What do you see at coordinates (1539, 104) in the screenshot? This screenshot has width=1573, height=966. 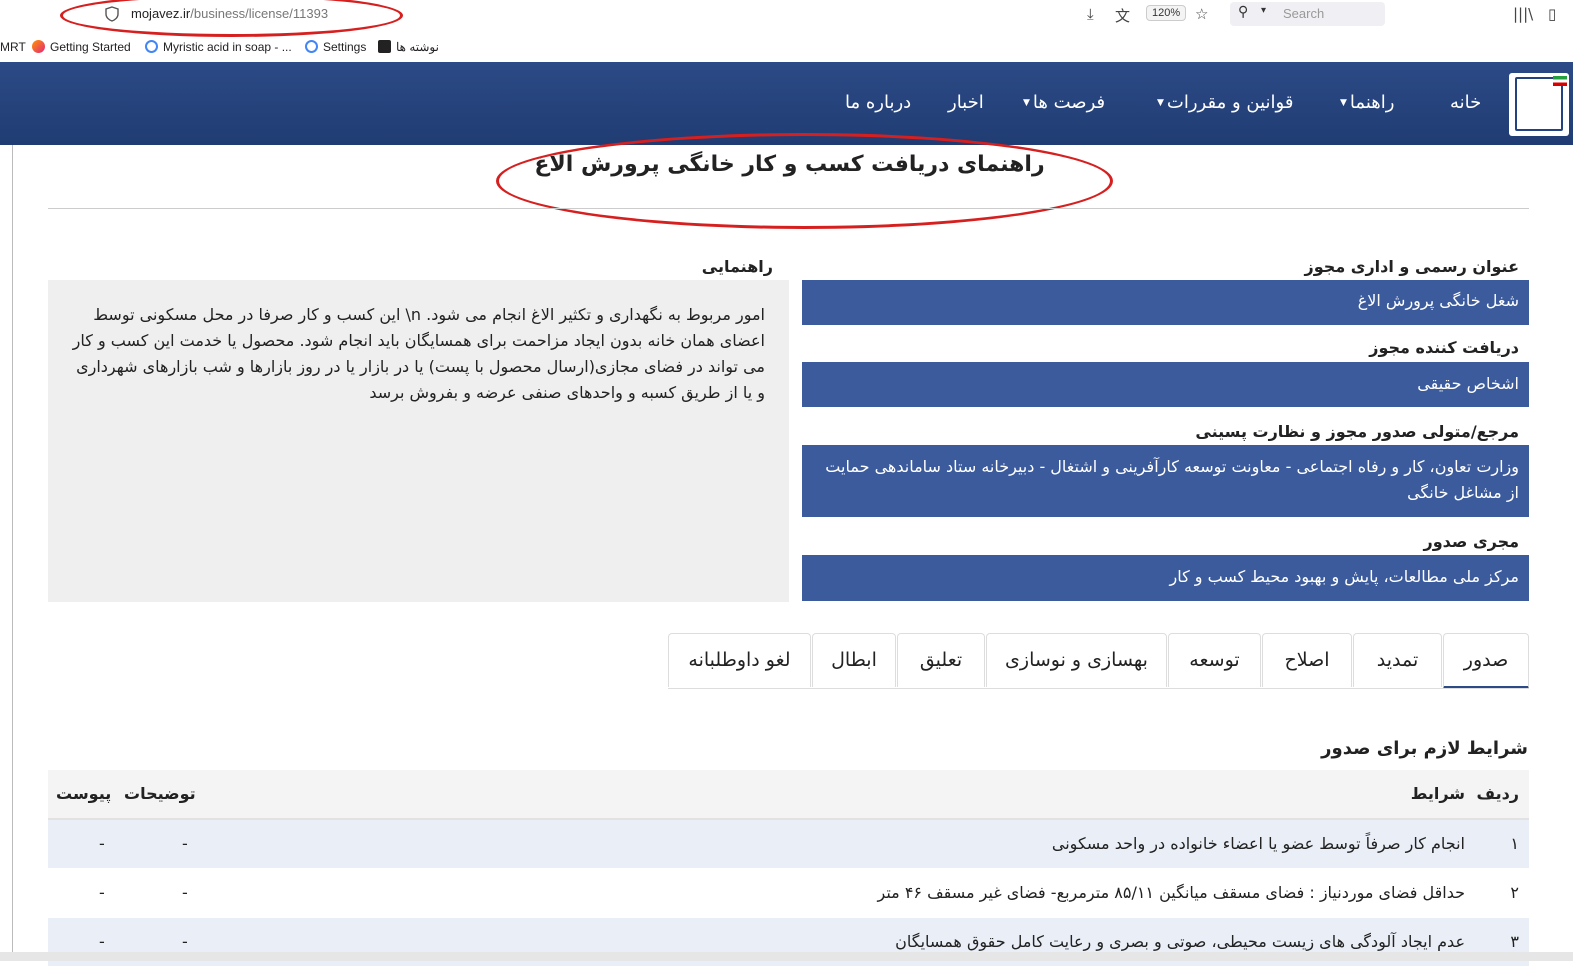 I see `ministry-logo` at bounding box center [1539, 104].